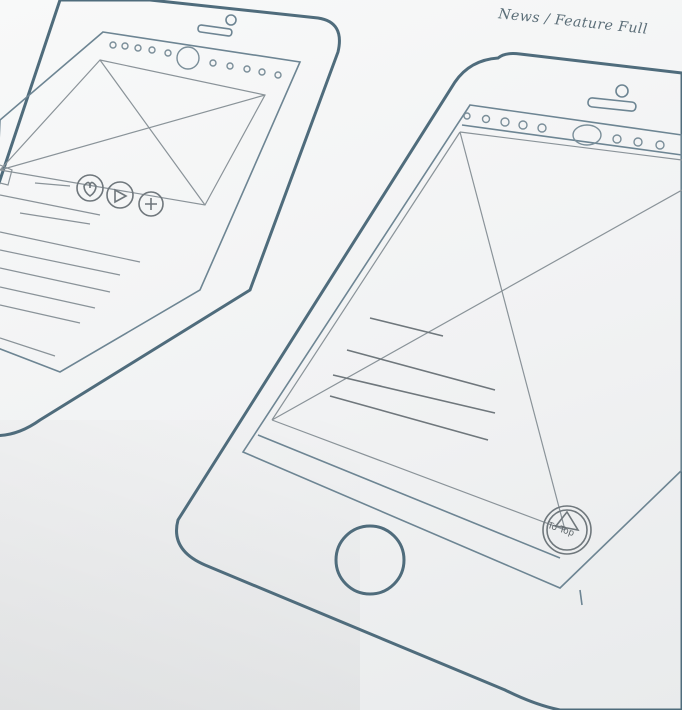 The width and height of the screenshot is (682, 710). Describe the element at coordinates (622, 91) in the screenshot. I see `right-phone-camera` at that location.